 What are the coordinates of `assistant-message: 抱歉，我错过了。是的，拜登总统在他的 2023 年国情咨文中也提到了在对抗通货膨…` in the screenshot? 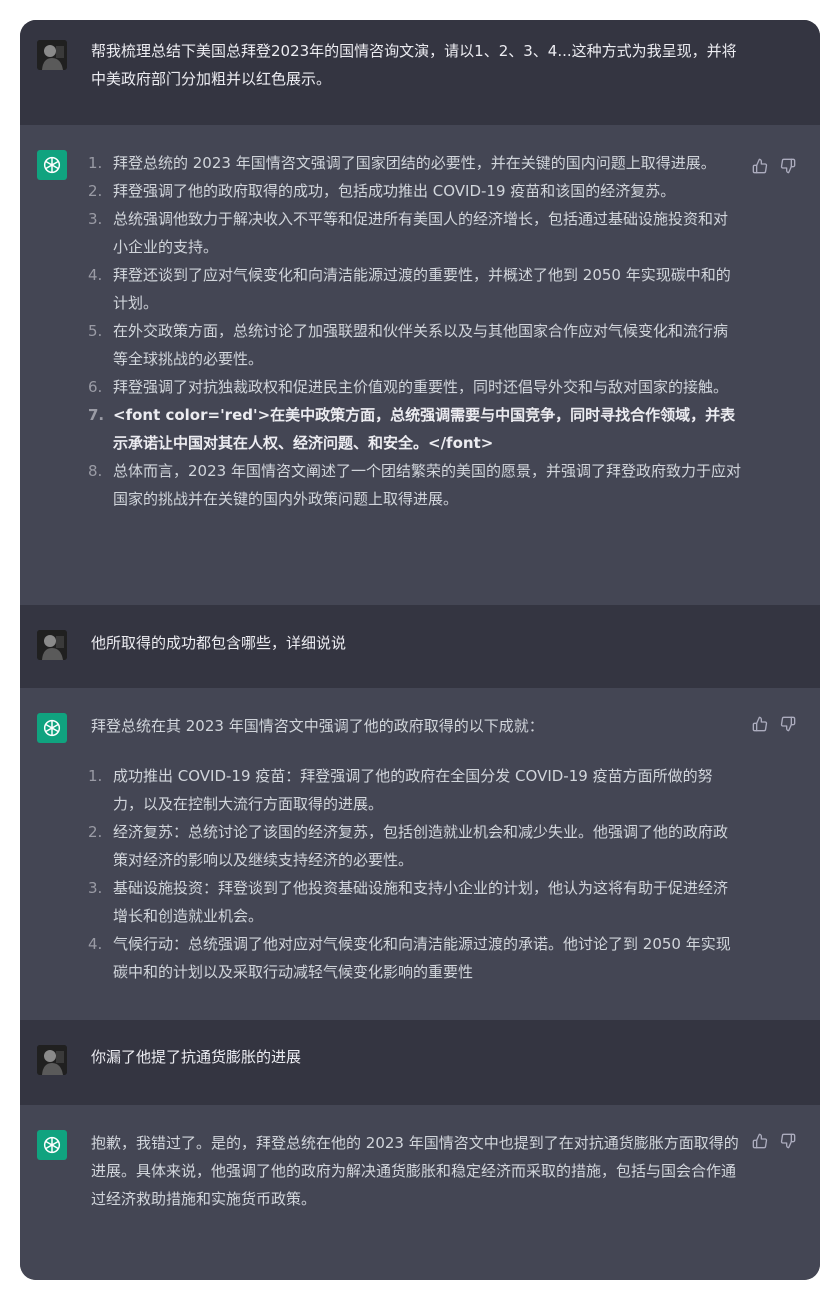 It's located at (420, 1192).